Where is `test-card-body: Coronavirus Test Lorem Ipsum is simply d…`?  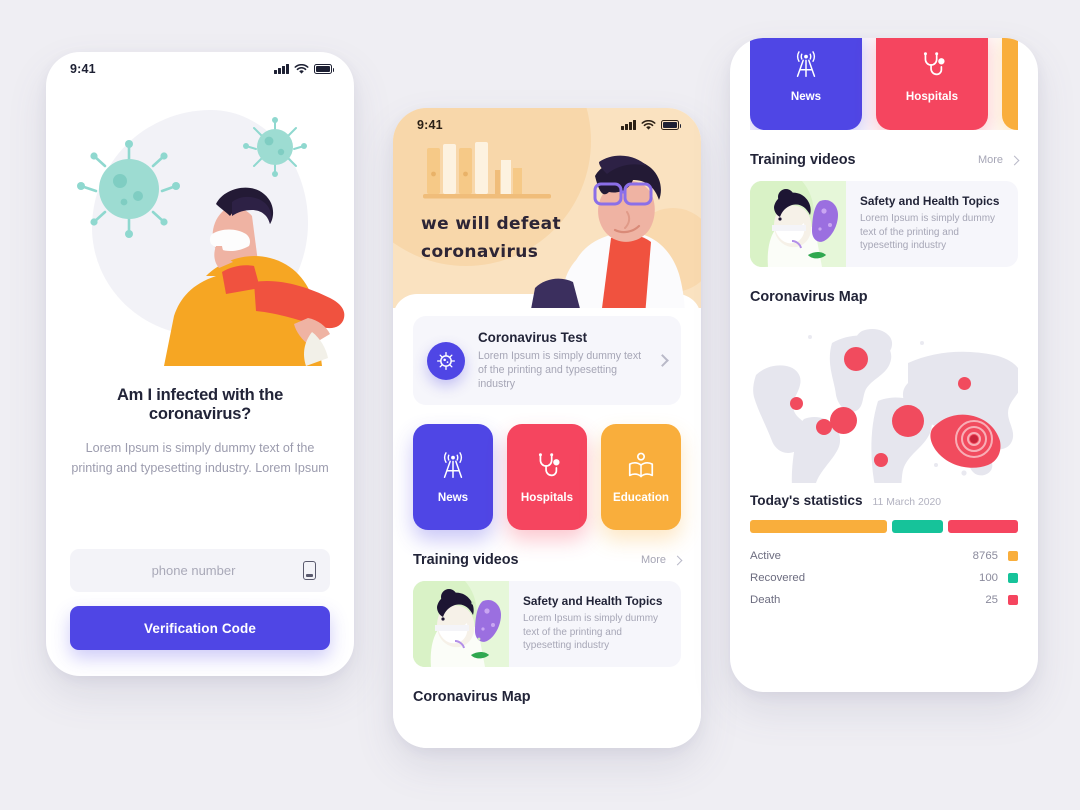
test-card-body: Coronavirus Test Lorem Ipsum is simply d… is located at coordinates (561, 360).